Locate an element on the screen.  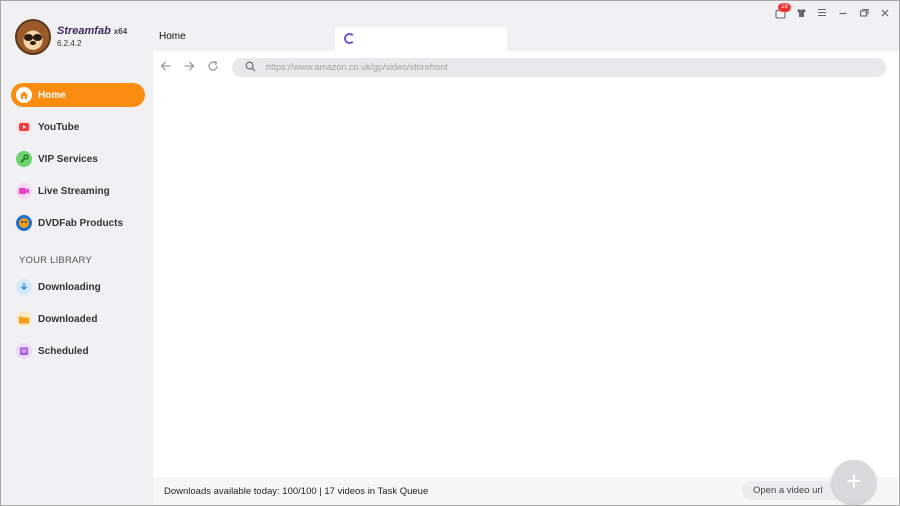
download-icon is located at coordinates (24, 287).